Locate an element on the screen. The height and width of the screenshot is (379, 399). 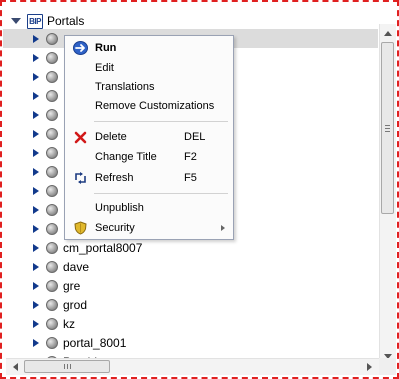
delete-x-icon is located at coordinates (80, 137).